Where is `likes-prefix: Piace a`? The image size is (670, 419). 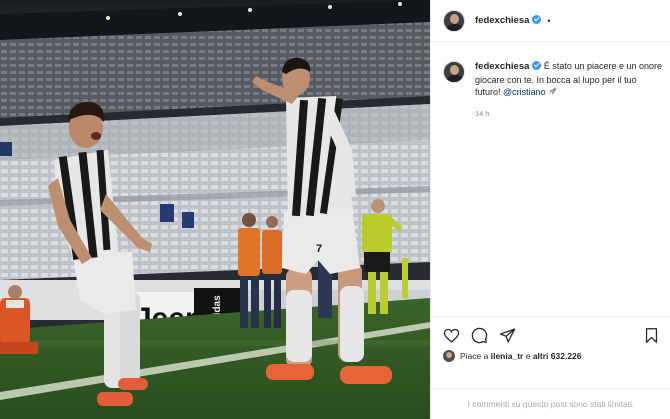
likes-prefix: Piace a is located at coordinates (474, 356).